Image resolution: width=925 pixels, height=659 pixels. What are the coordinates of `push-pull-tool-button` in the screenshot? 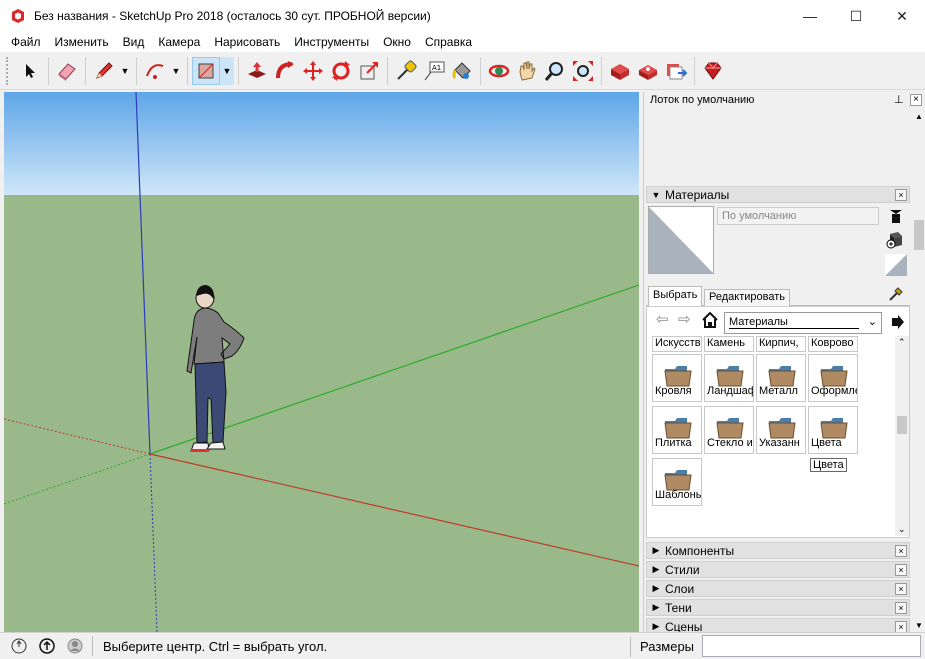 It's located at (257, 71).